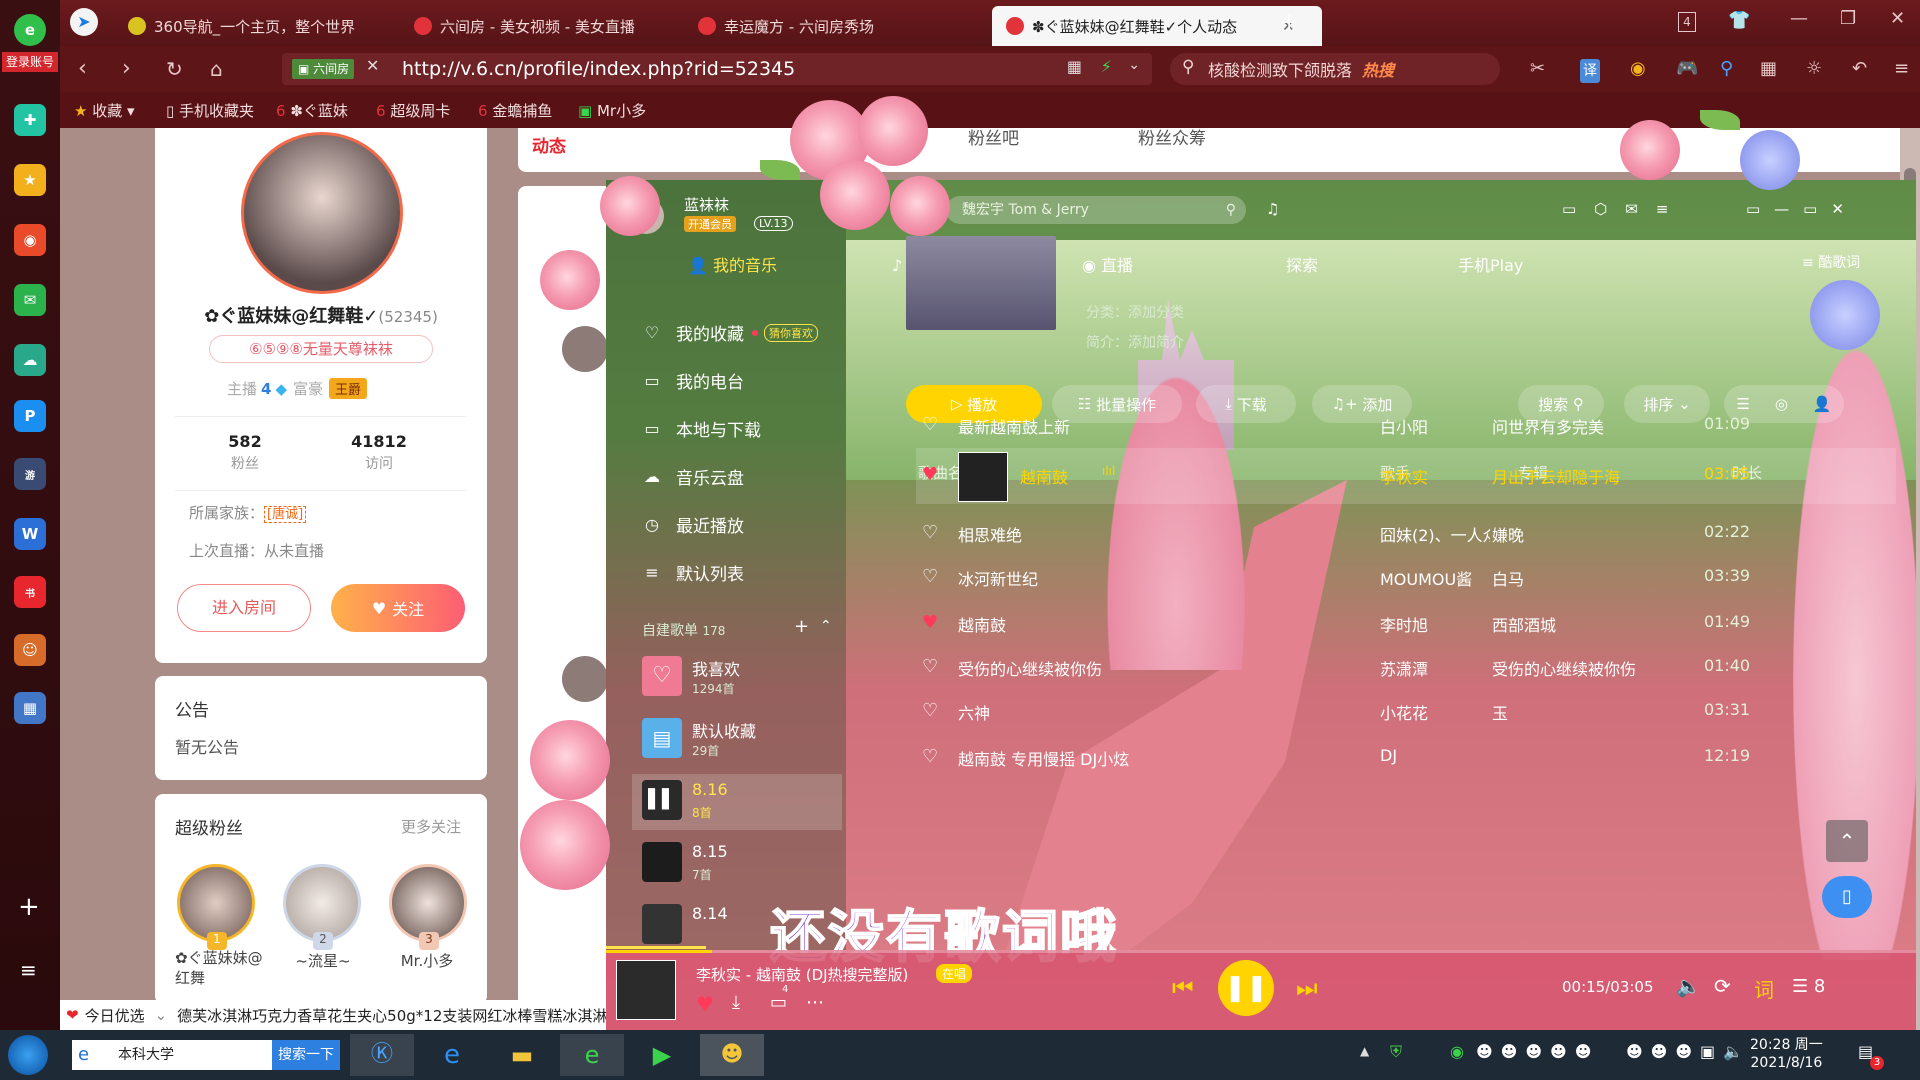  Describe the element at coordinates (1848, 18) in the screenshot. I see `restore-icon: ❐` at that location.